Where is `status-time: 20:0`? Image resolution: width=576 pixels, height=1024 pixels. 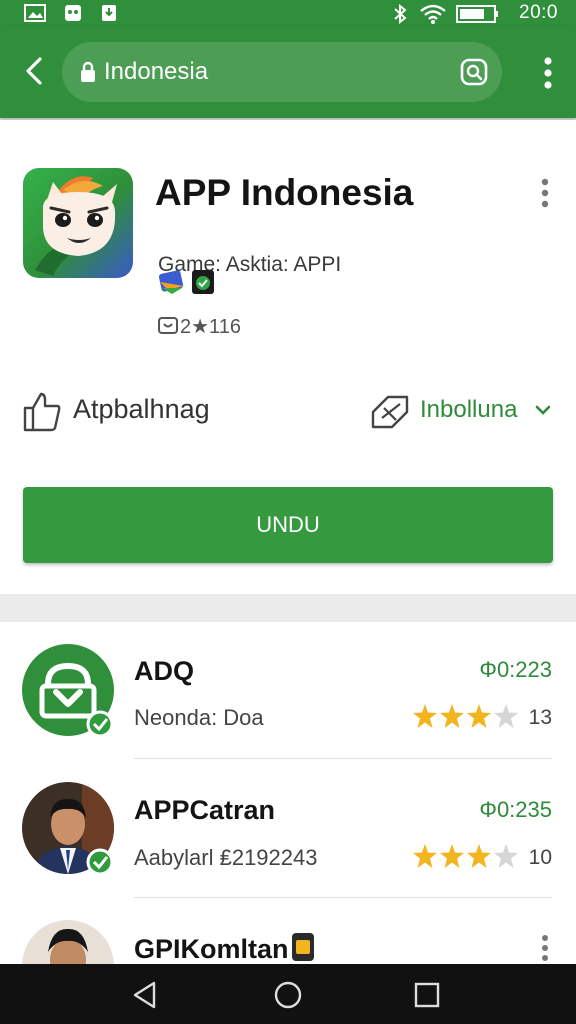
status-time: 20:0 is located at coordinates (538, 12).